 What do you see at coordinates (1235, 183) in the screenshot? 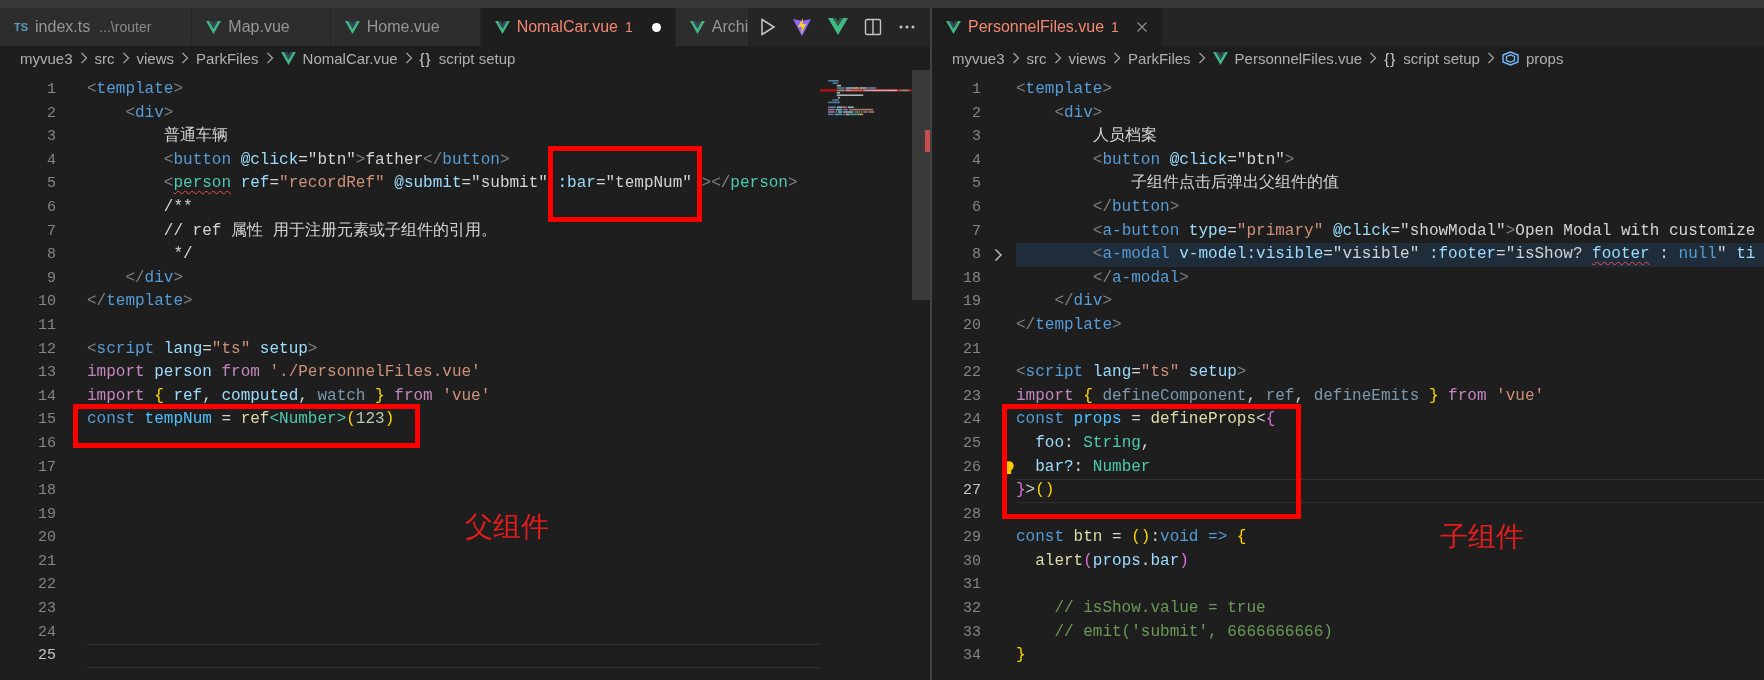
I see `code-line: 子组件点击后弹出父组件的值` at bounding box center [1235, 183].